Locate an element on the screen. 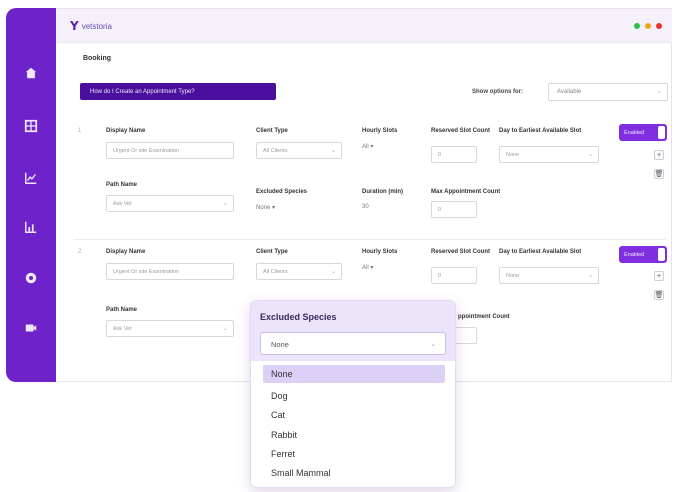 The image size is (675, 492). max-appointment-label: Max Appointment Count is located at coordinates (466, 192).